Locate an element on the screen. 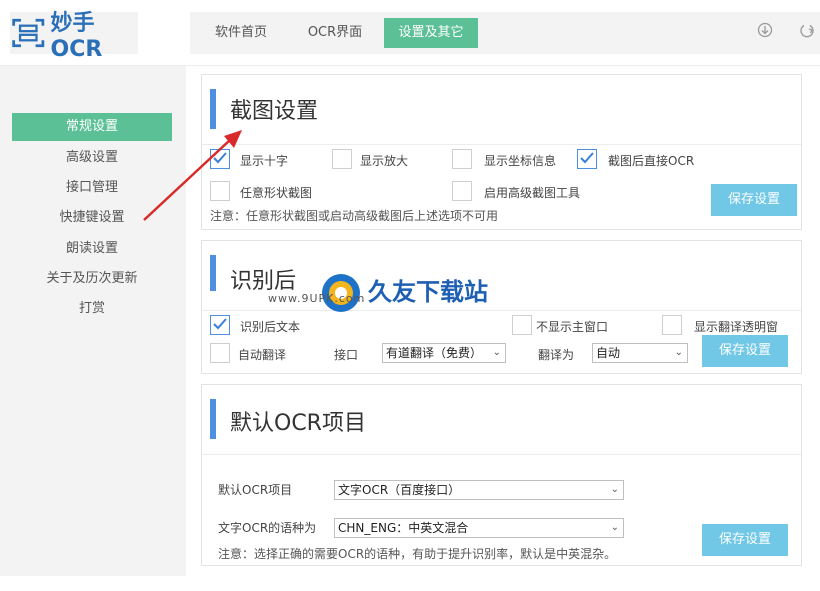 This screenshot has height=591, width=820. translation-interface-select: 有道翻译（免费） ⌄ is located at coordinates (444, 353).